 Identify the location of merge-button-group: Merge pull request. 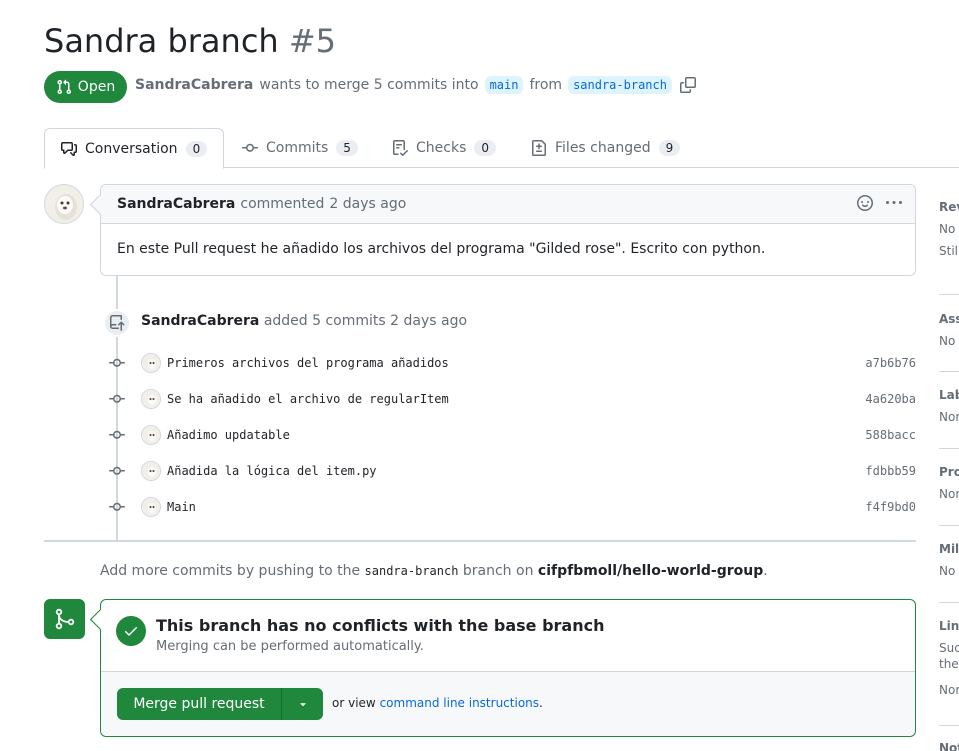
(220, 704).